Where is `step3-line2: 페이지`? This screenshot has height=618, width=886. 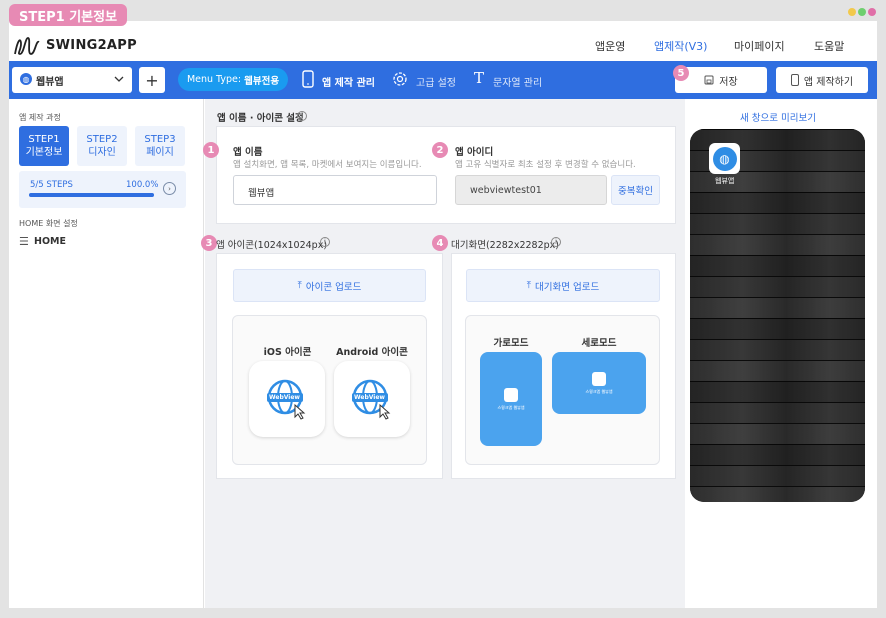
step3-line2: 페이지 is located at coordinates (160, 152).